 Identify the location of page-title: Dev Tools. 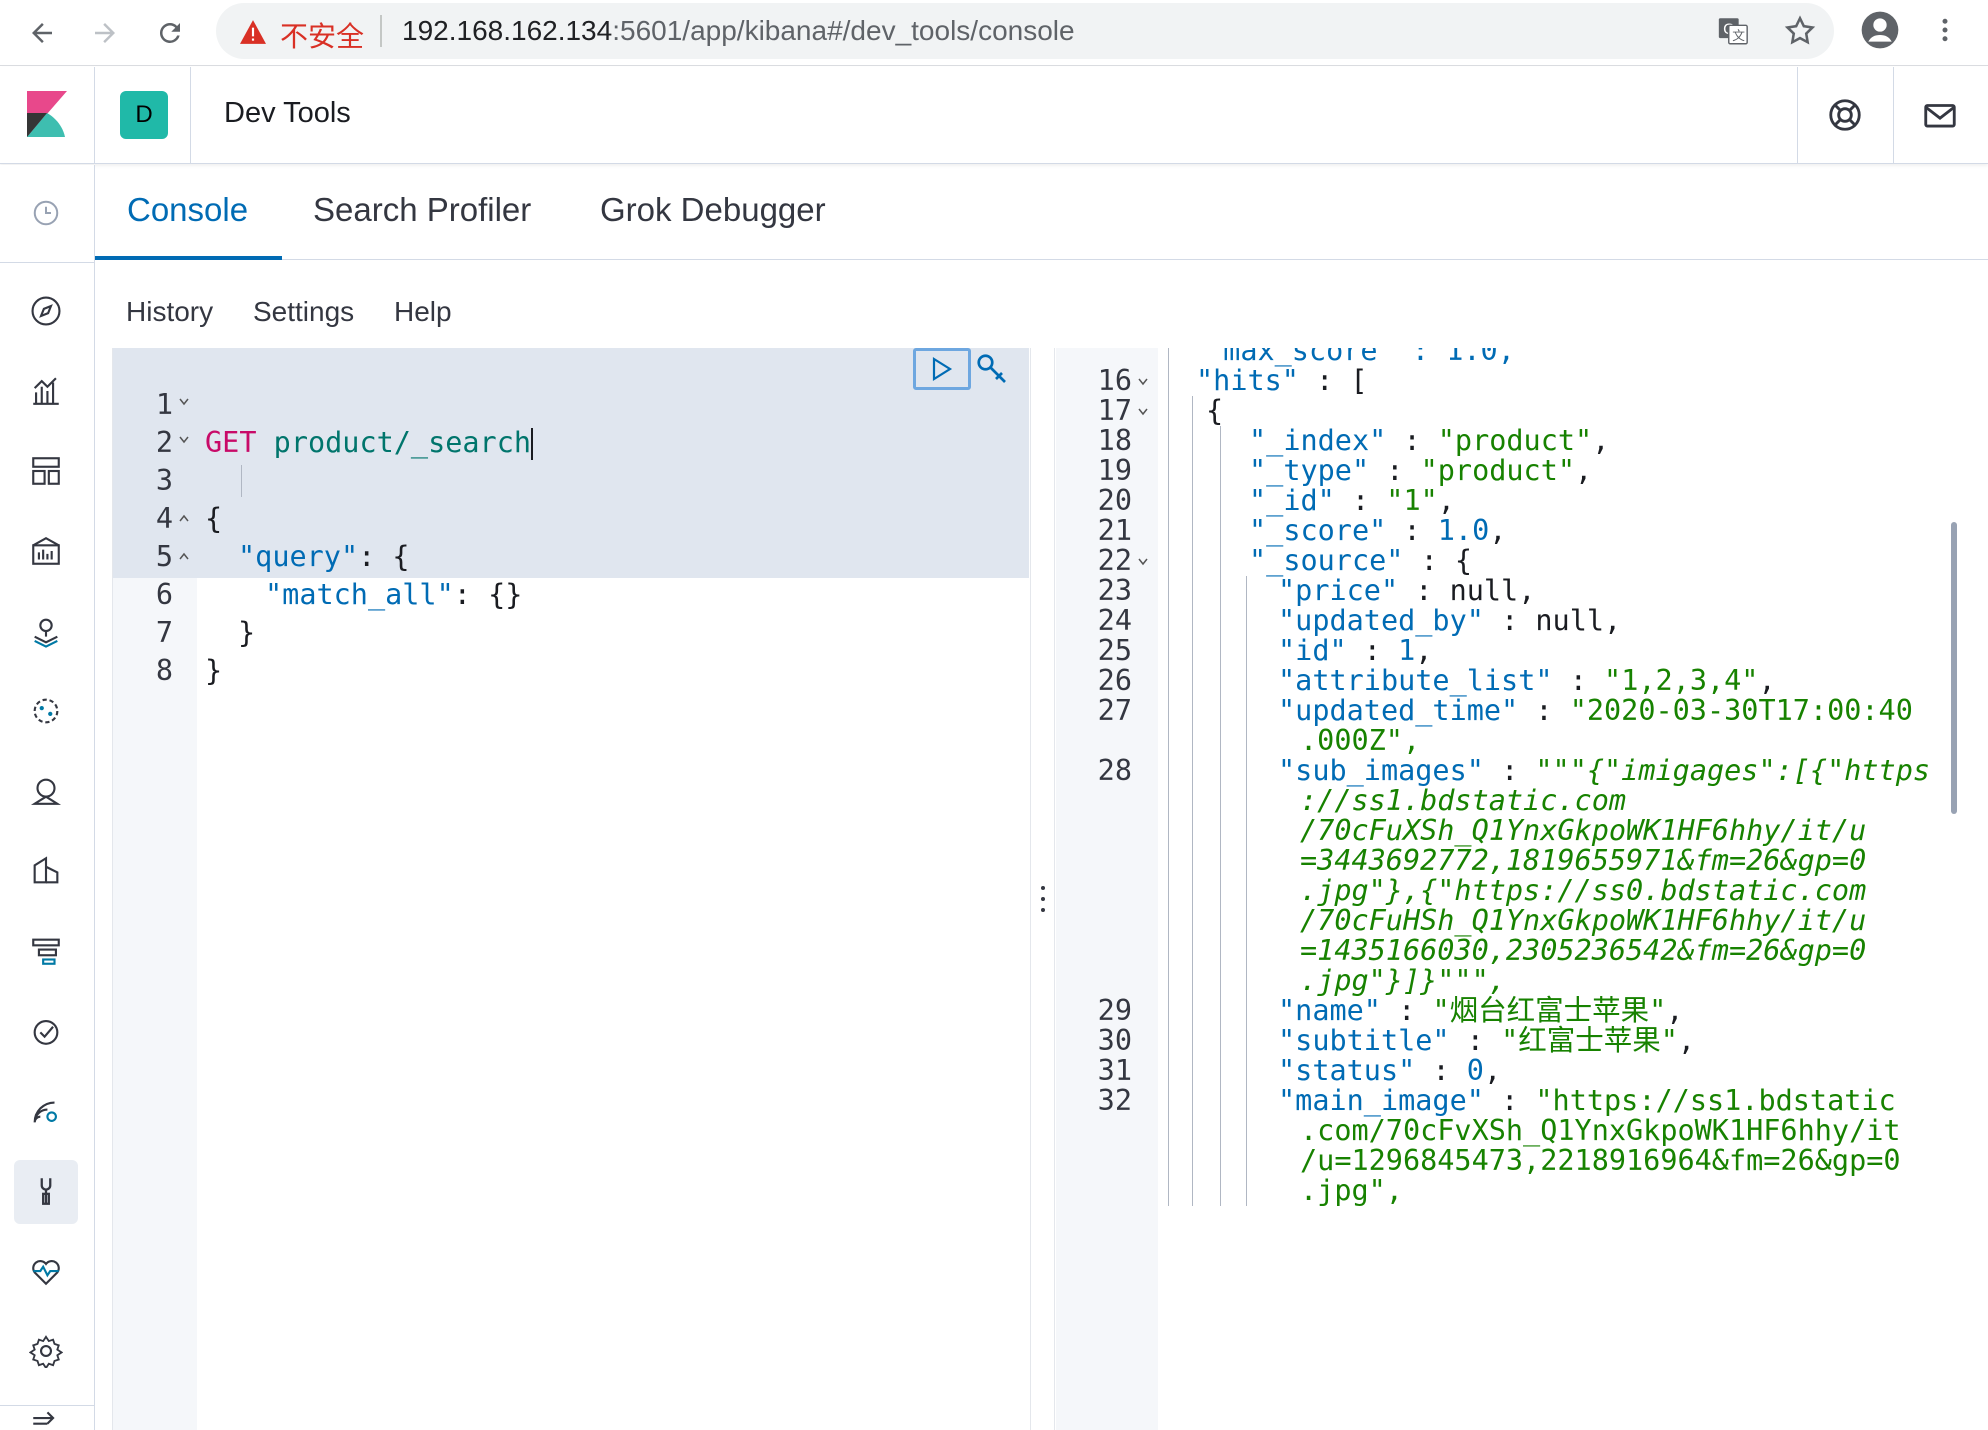
(287, 113).